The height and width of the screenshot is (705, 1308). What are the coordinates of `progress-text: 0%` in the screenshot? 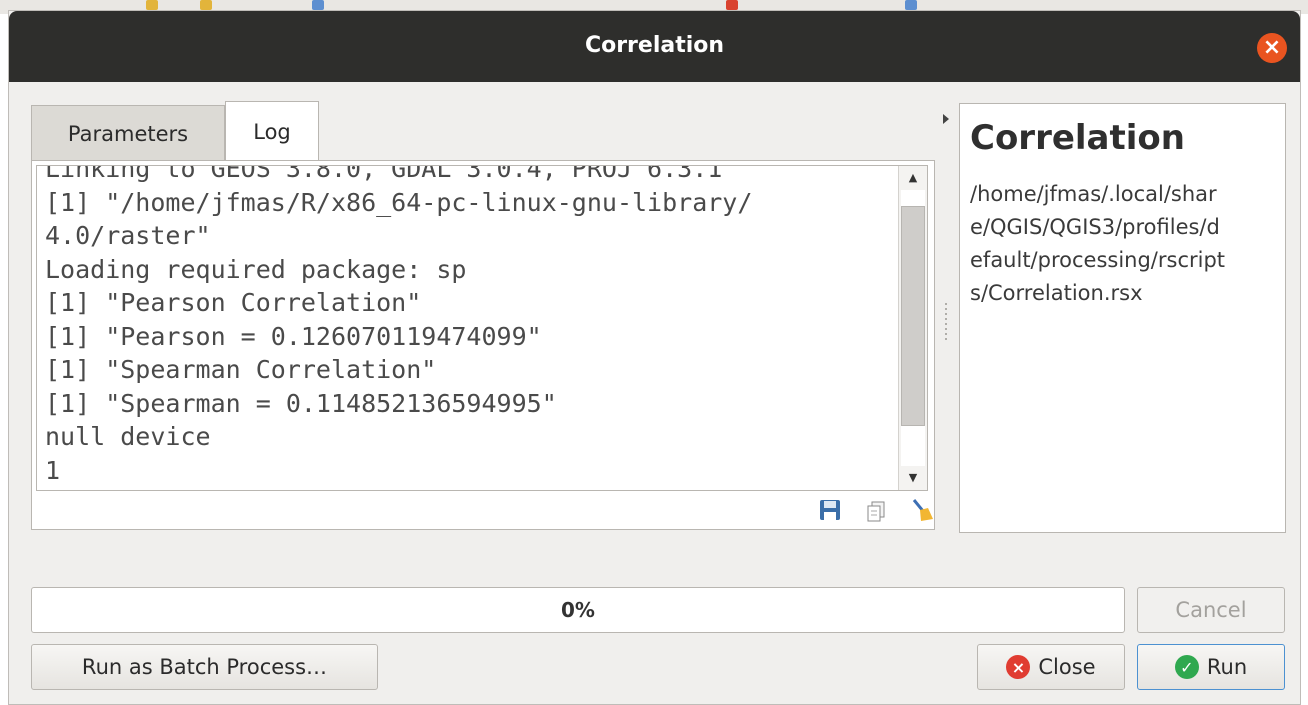 It's located at (578, 610).